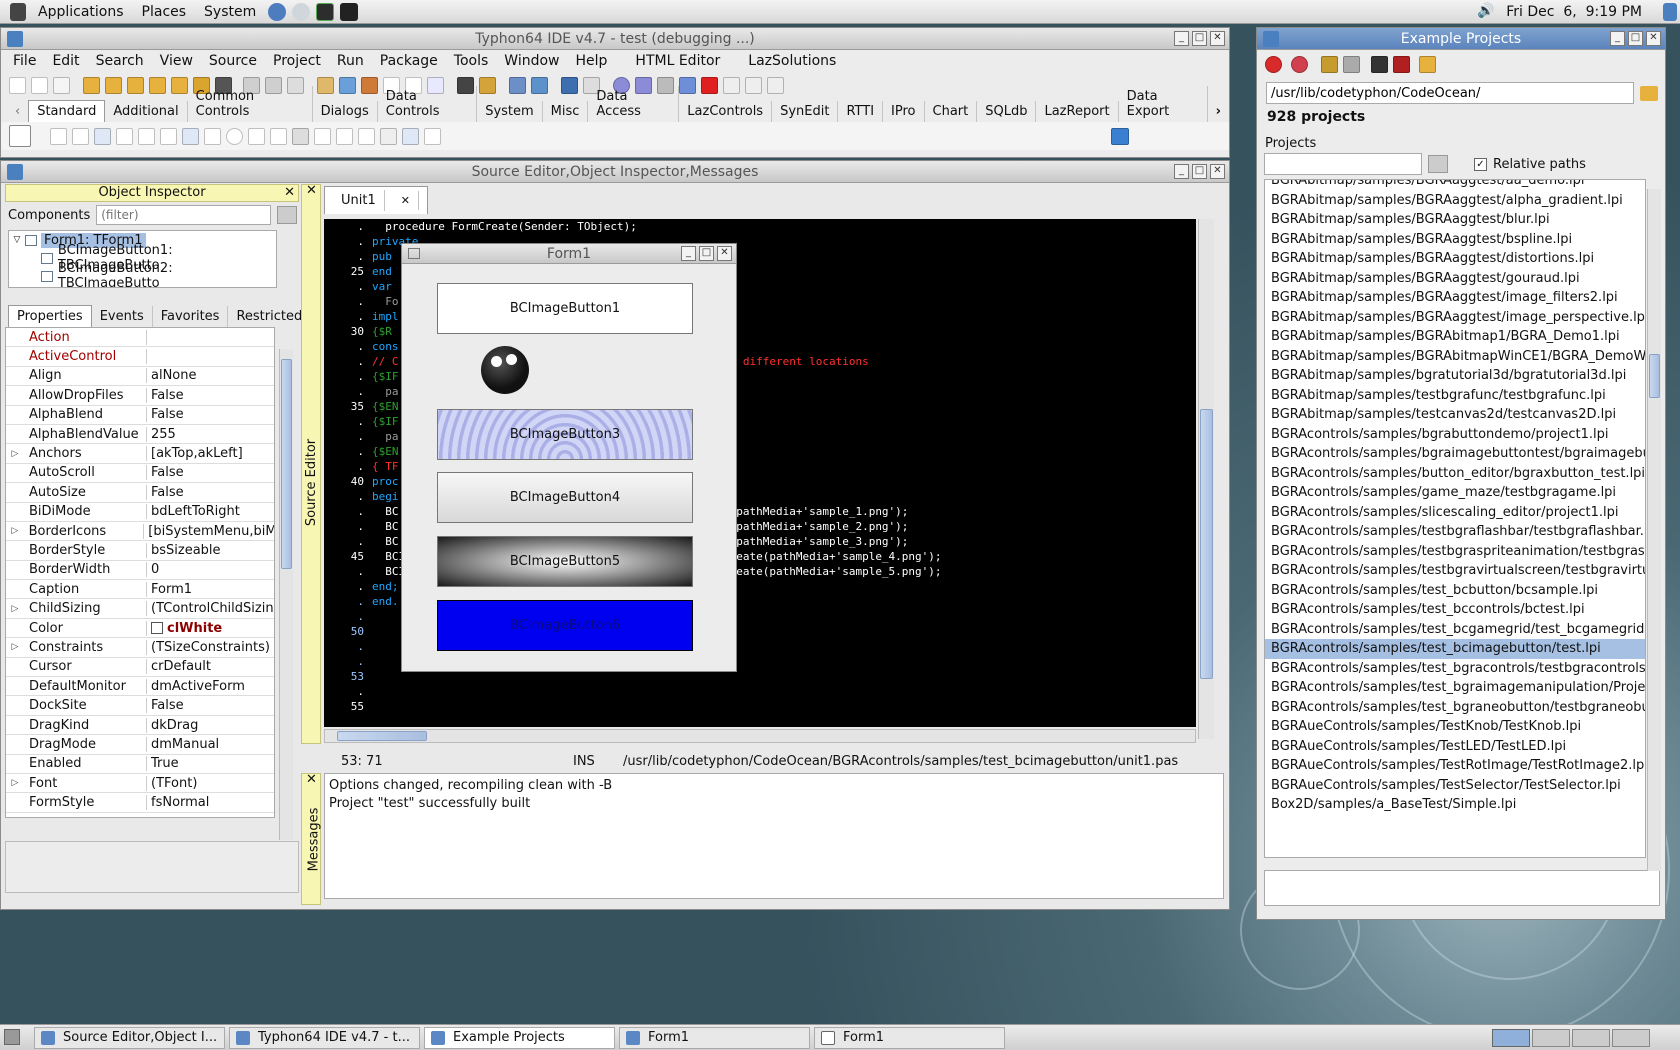  What do you see at coordinates (140, 648) in the screenshot?
I see `property-row: ▷ Constraints (TSizeConstraints)` at bounding box center [140, 648].